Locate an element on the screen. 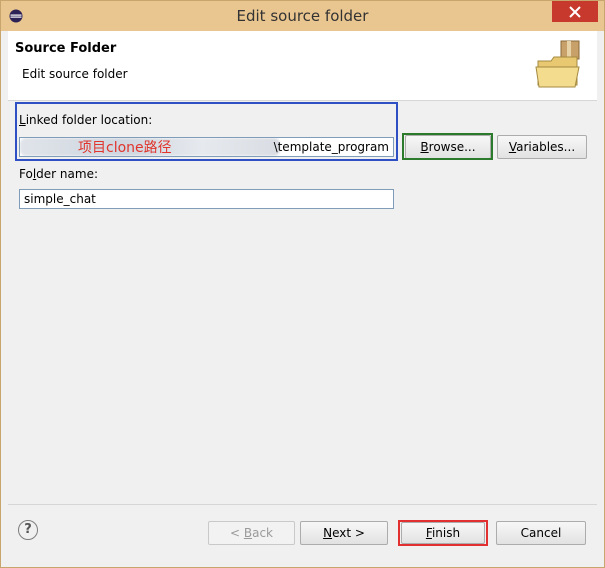  close-icon is located at coordinates (575, 11).